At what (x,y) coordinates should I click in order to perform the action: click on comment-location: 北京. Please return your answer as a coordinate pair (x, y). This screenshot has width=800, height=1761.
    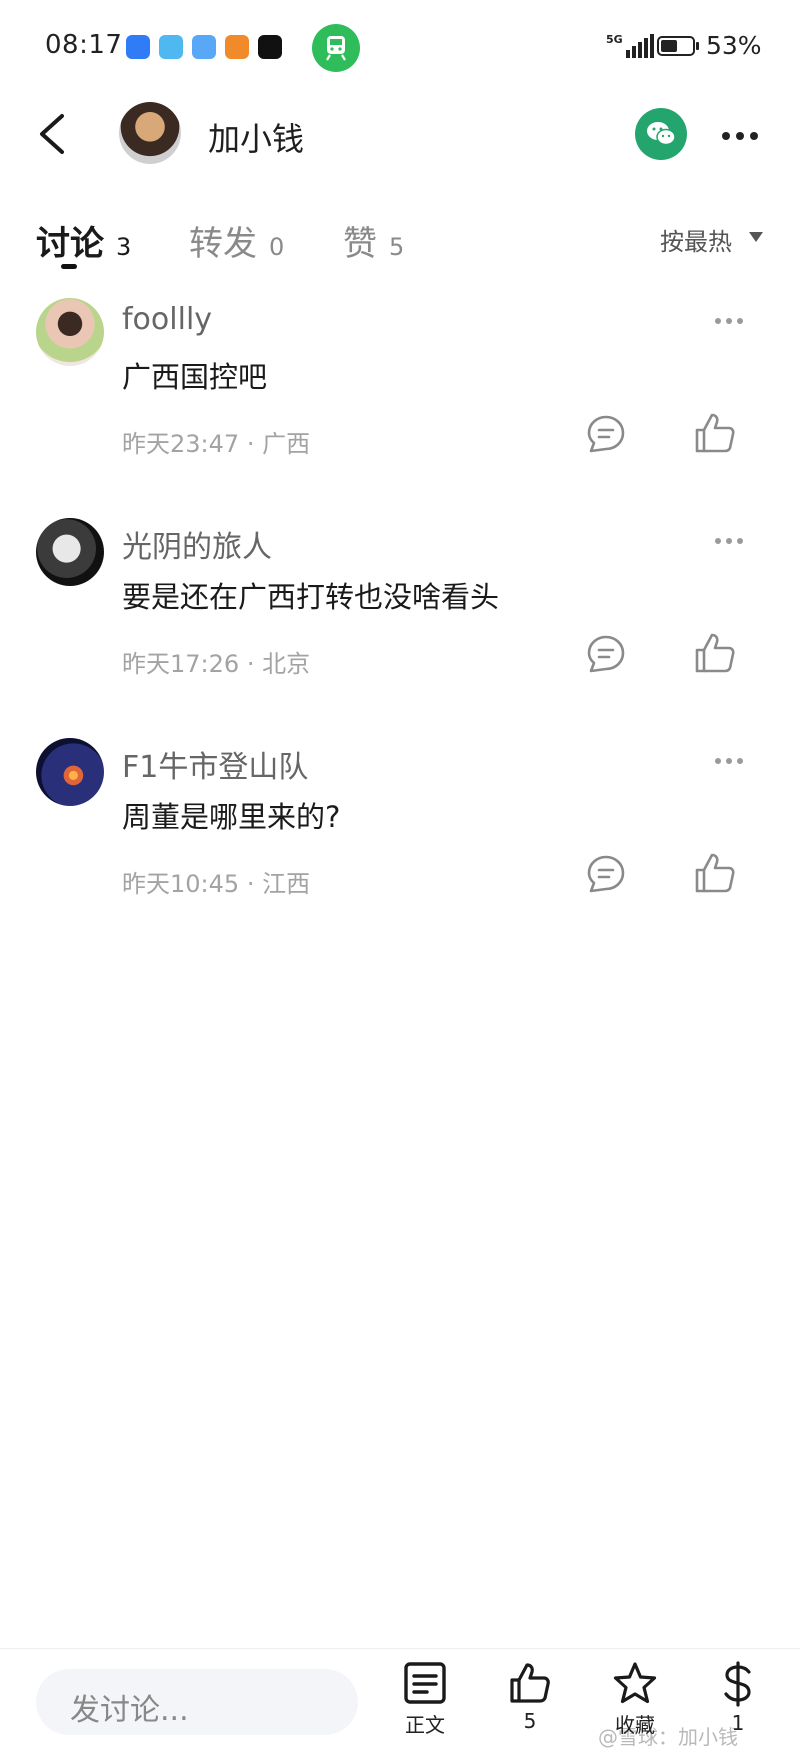
    Looking at the image, I should click on (286, 664).